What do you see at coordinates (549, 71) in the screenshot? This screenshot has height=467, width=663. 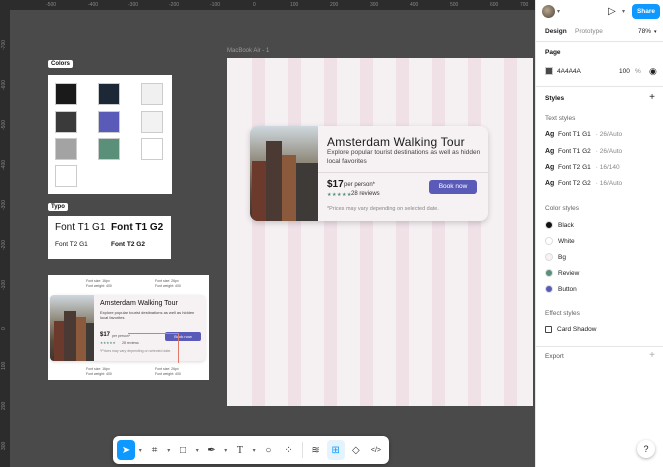 I see `page-color-swatch` at bounding box center [549, 71].